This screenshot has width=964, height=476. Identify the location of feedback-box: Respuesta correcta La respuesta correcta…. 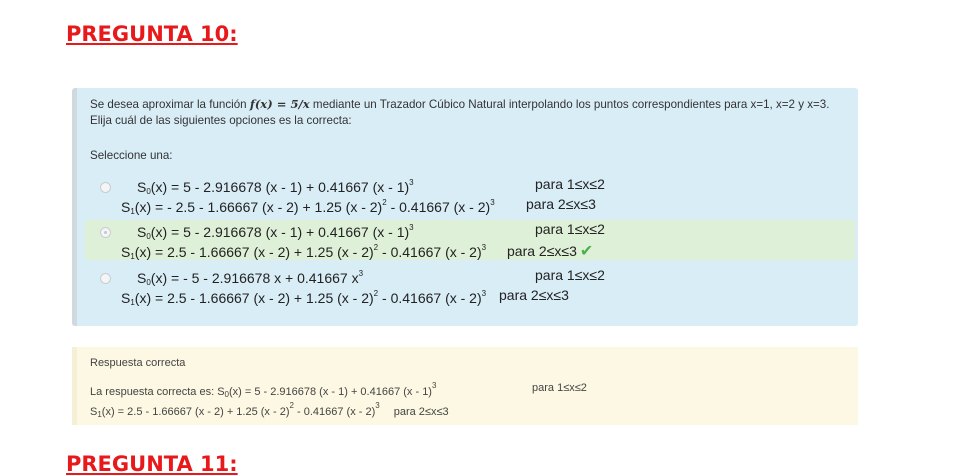
(465, 386).